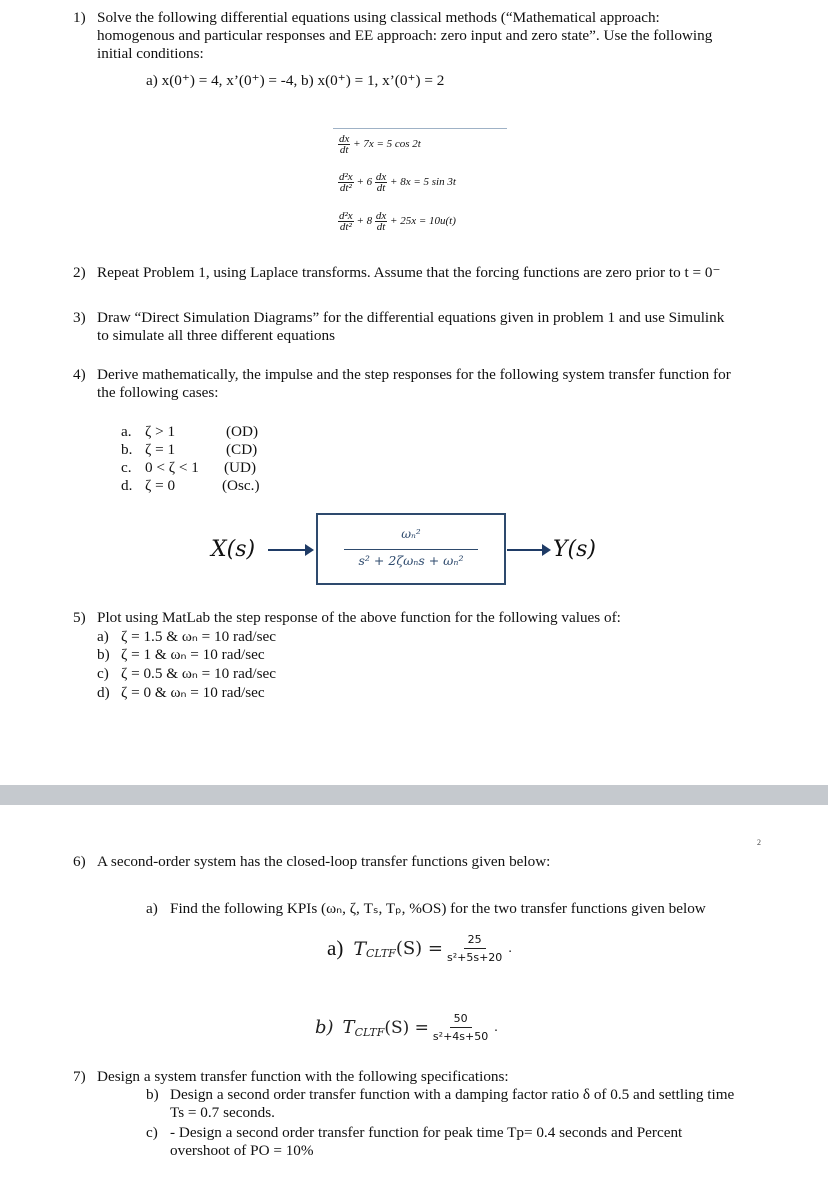 Image resolution: width=828 pixels, height=1190 pixels. I want to click on equation-1: dx dt + 7x = 5 cos 2t, so click(379, 145).